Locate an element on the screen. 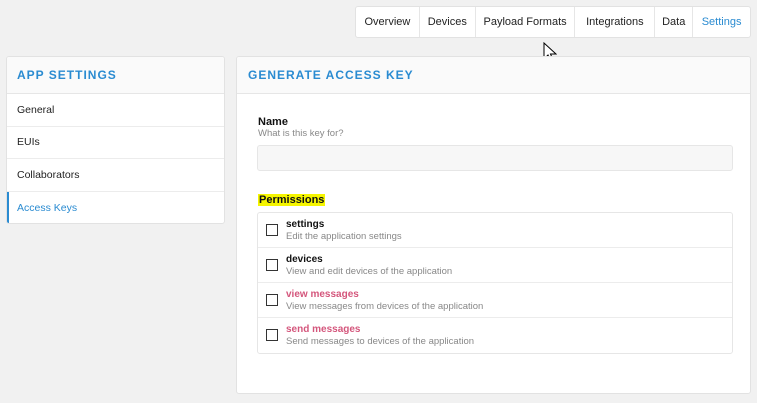  permission-send-messages-checkbox is located at coordinates (272, 335).